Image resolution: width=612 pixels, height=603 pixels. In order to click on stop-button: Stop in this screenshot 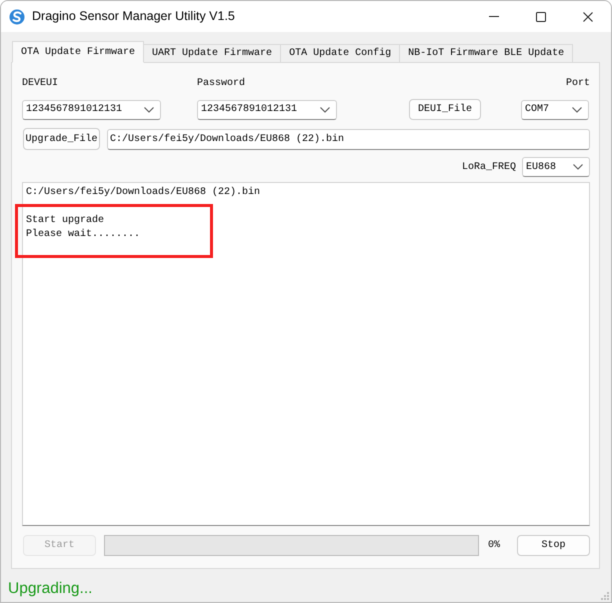, I will do `click(553, 545)`.